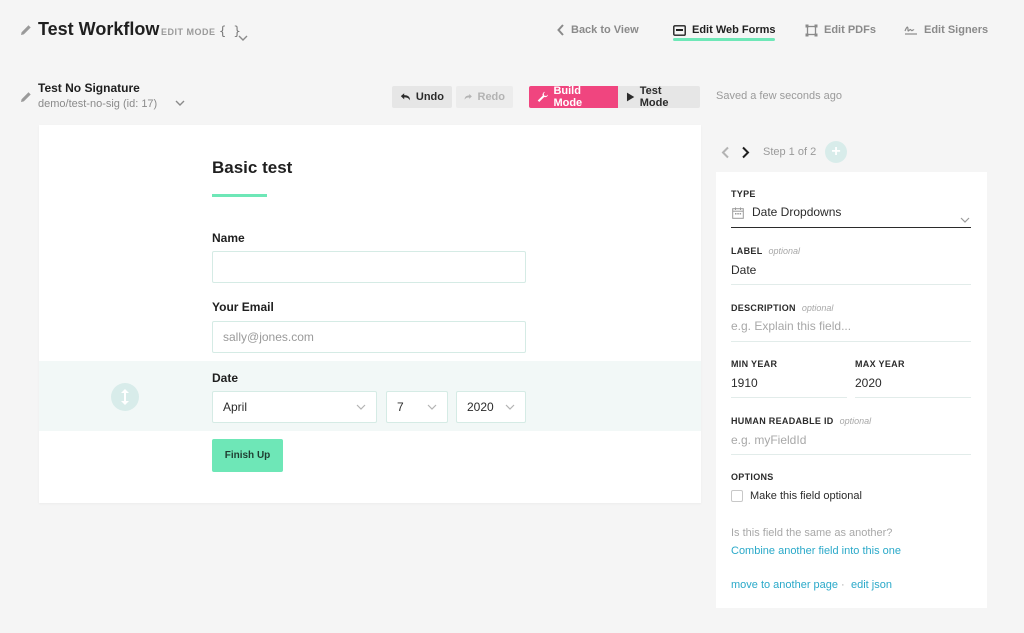  Describe the element at coordinates (851, 227) in the screenshot. I see `type-underline` at that location.